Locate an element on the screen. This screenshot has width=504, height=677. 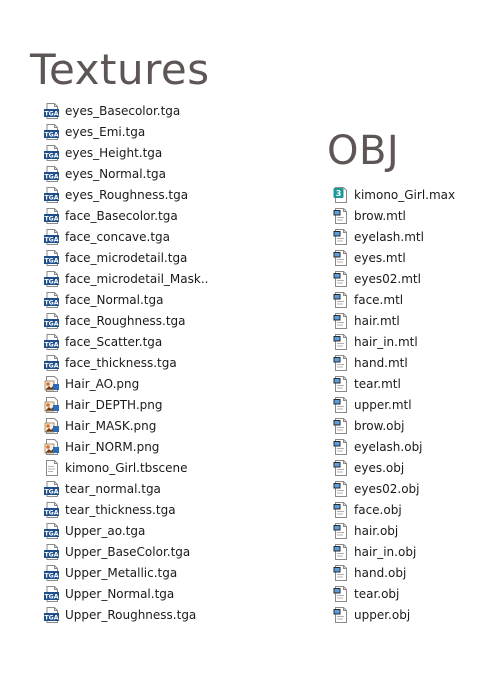
file-item: eyelash.obj is located at coordinates (394, 446).